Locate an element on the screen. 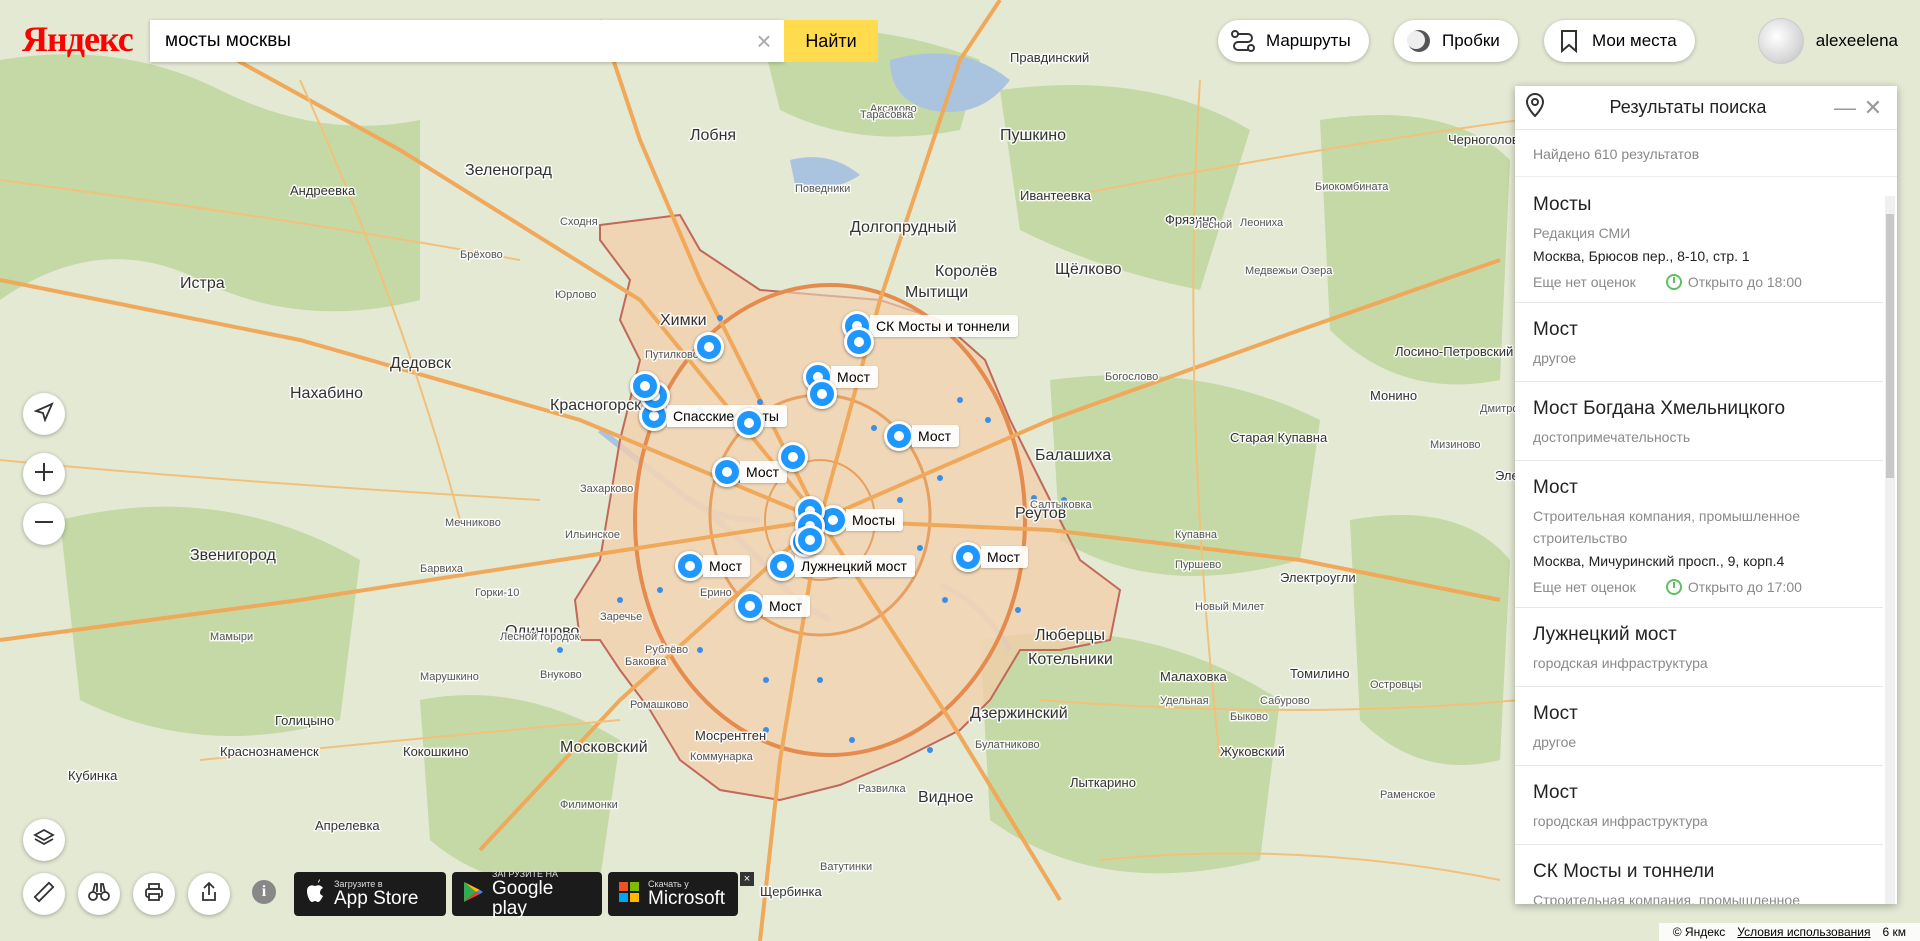 The image size is (1920, 941). result-category: Редакция СМИ is located at coordinates (1582, 233).